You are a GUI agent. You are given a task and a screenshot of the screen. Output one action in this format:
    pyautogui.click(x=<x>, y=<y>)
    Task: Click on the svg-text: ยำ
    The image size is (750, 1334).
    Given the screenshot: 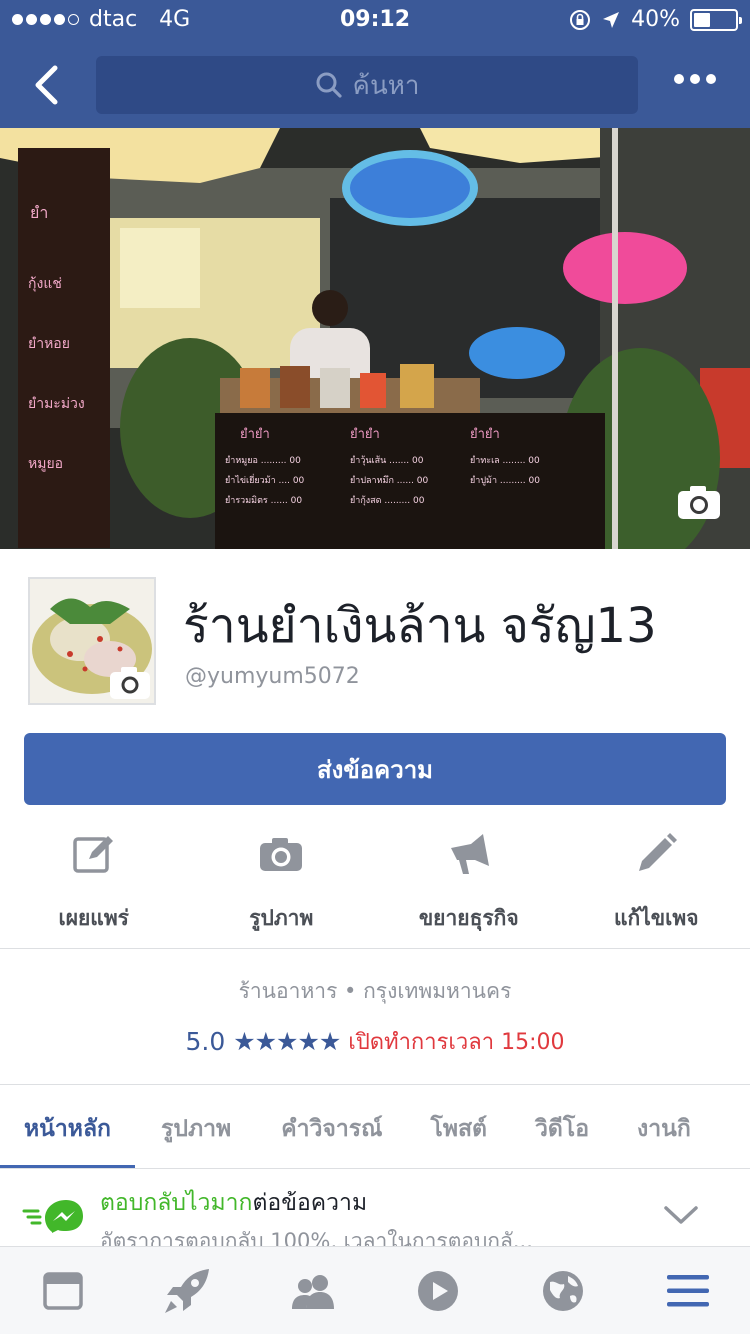 What is the action you would take?
    pyautogui.click(x=39, y=212)
    